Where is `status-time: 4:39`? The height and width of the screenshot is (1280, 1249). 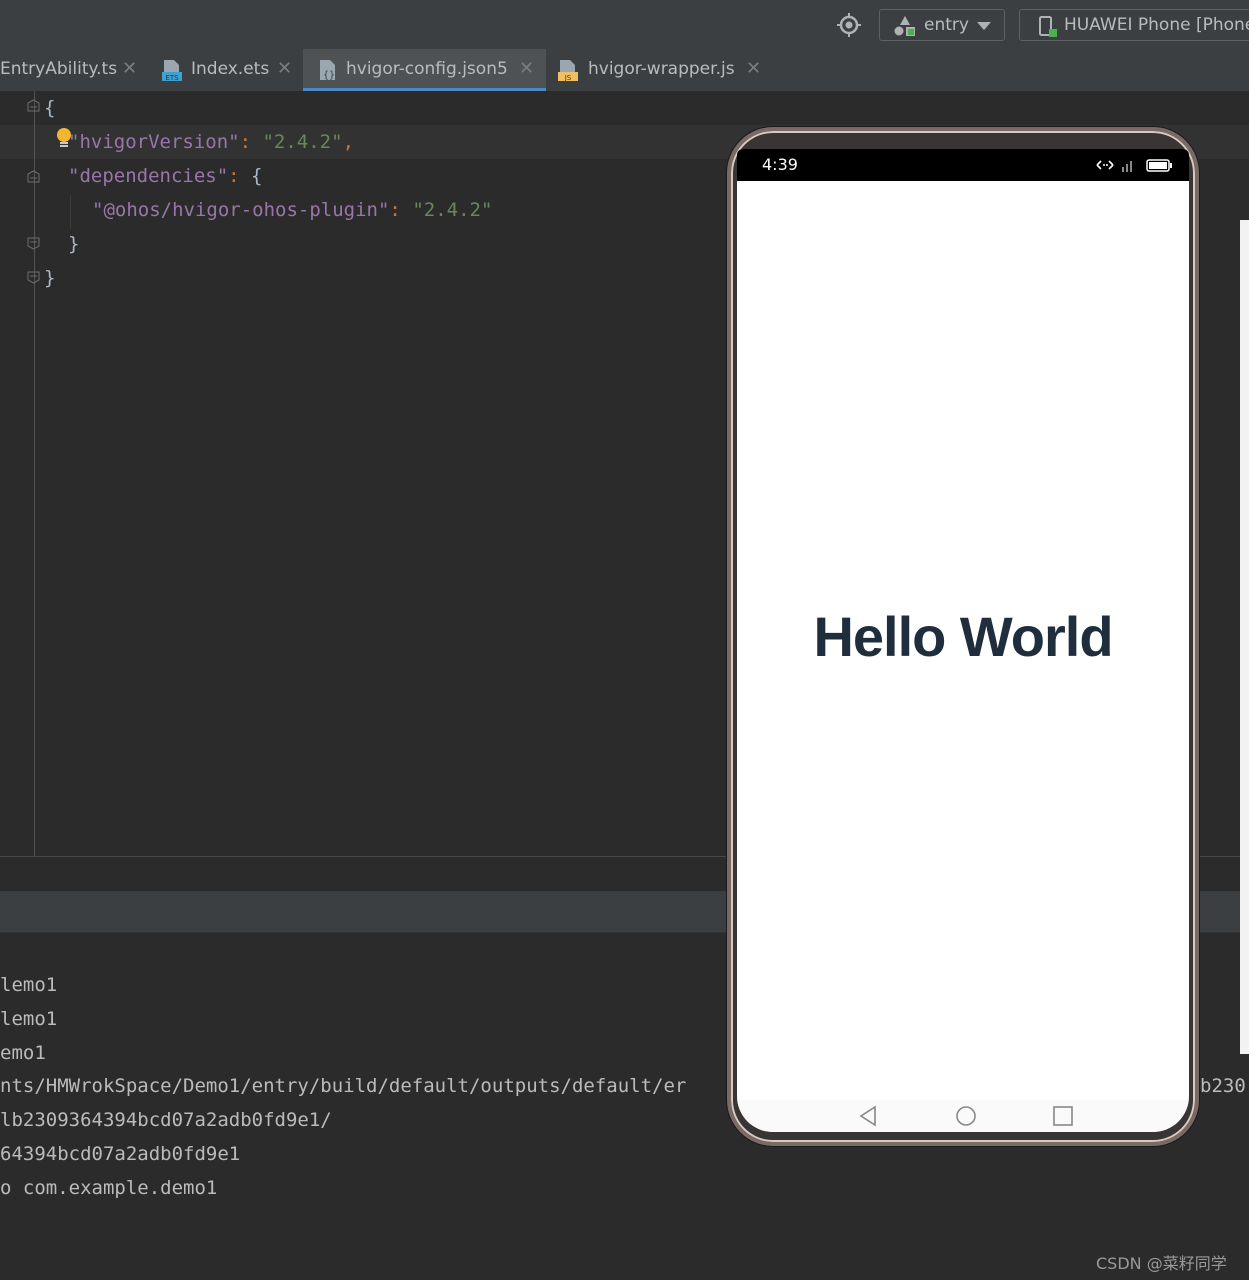 status-time: 4:39 is located at coordinates (780, 164).